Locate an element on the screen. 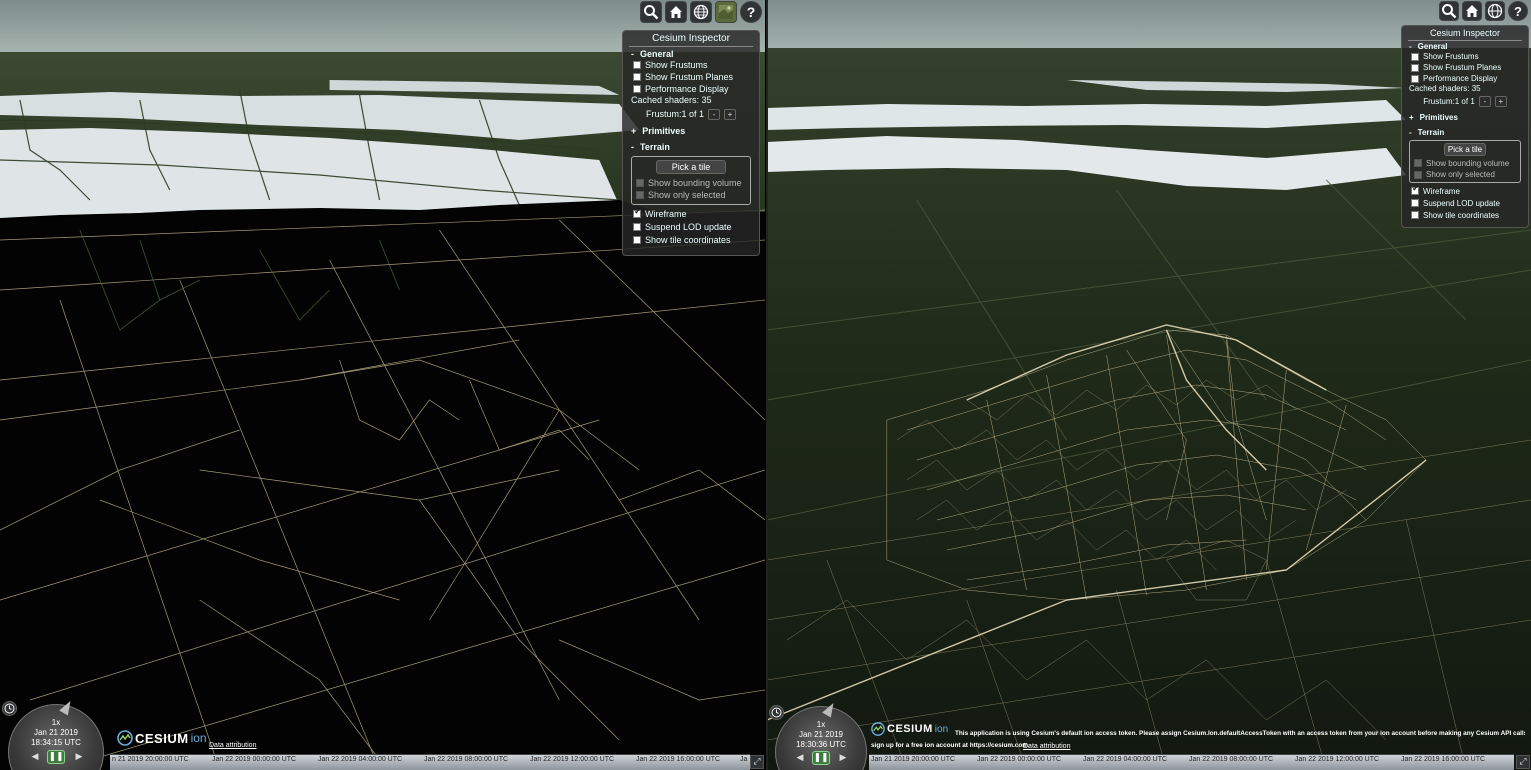  base-layer-picker-button is located at coordinates (726, 12).